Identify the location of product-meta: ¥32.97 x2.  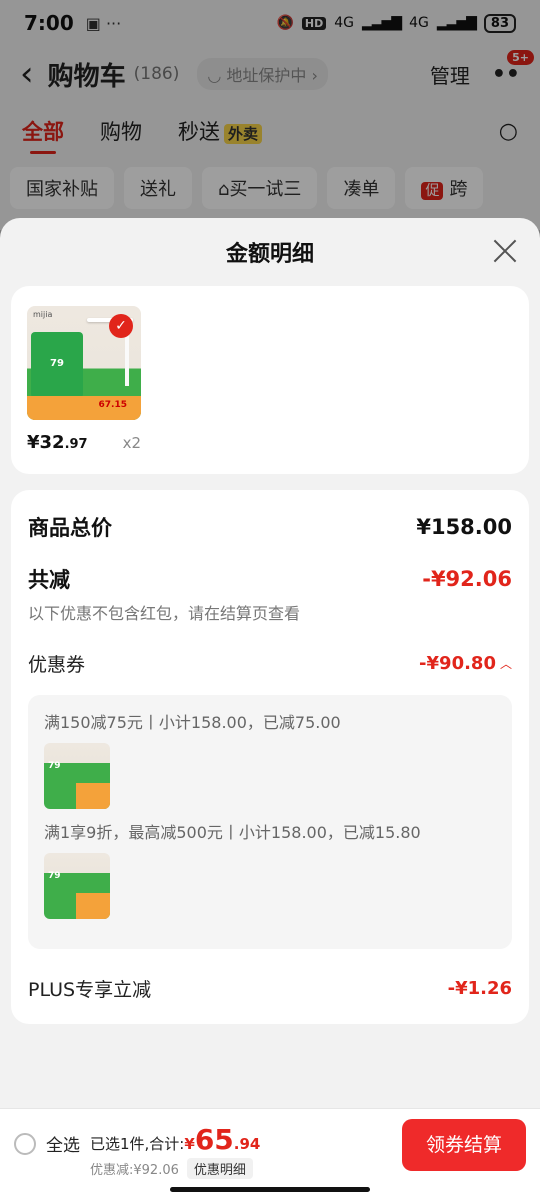
(84, 442).